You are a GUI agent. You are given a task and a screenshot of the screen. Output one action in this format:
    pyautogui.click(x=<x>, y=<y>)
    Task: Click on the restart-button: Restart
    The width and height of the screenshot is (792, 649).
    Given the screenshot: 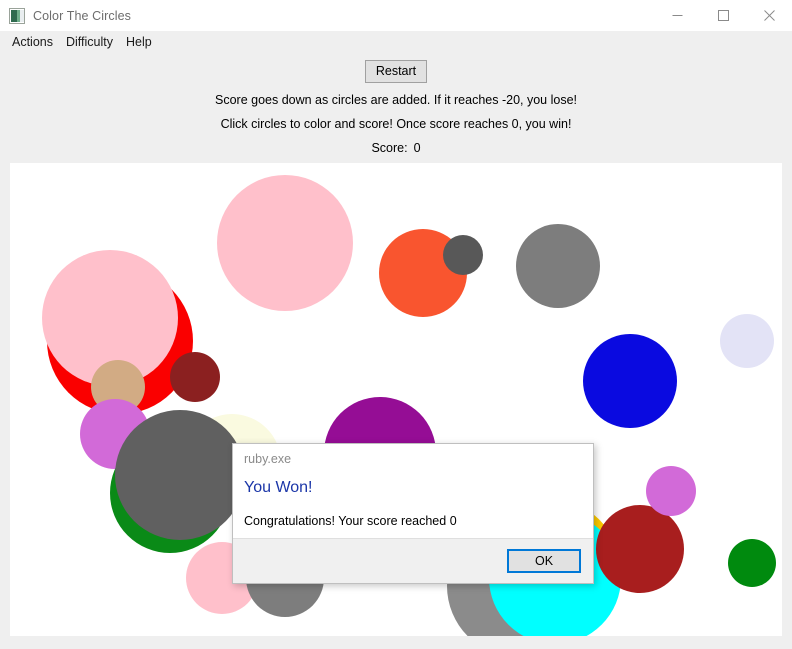 What is the action you would take?
    pyautogui.click(x=396, y=71)
    